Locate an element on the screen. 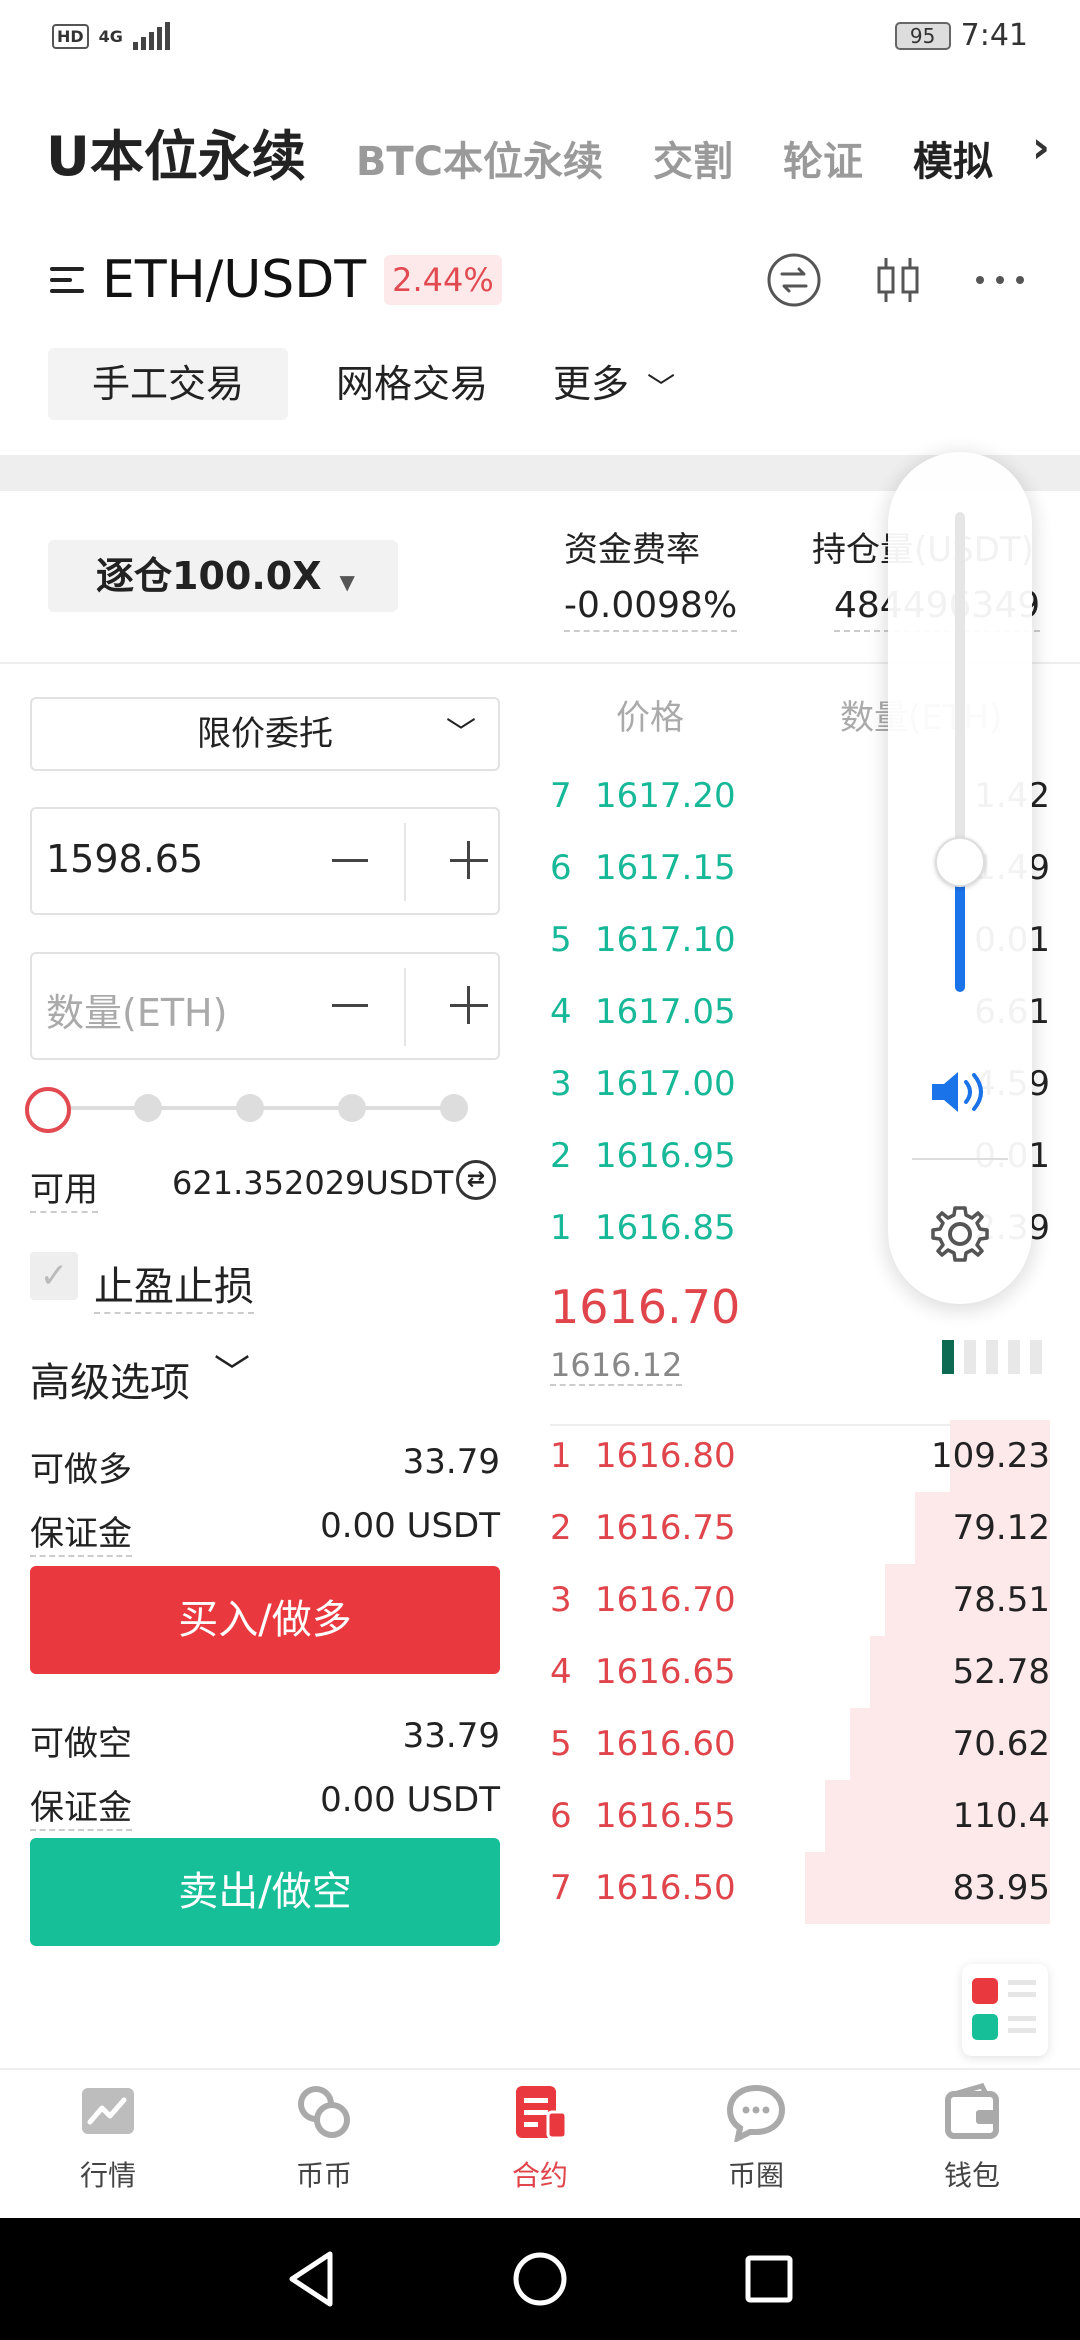 Image resolution: width=1080 pixels, height=2340 pixels. order-type-label: 限价委托 is located at coordinates (265, 734).